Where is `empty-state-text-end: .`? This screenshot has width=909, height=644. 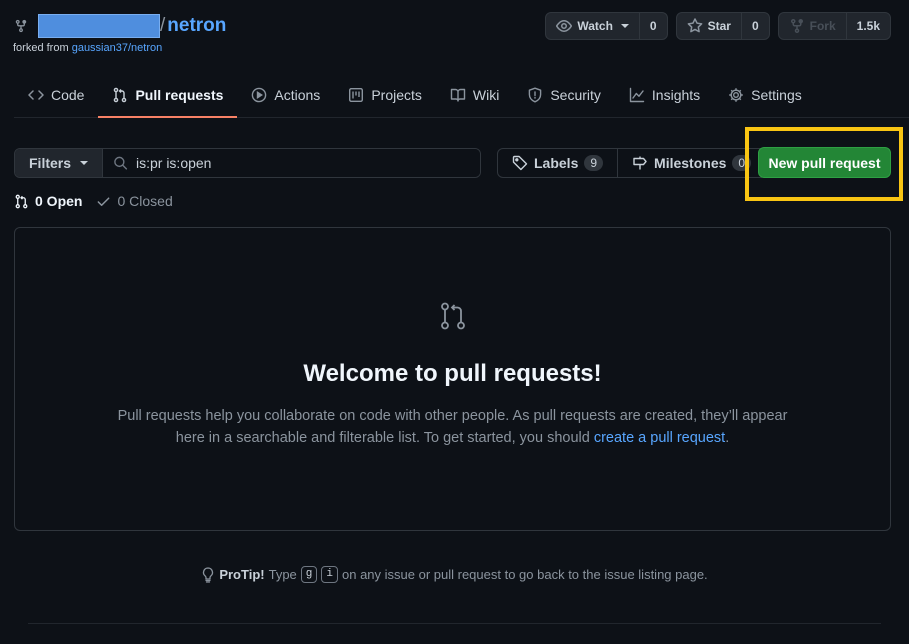 empty-state-text-end: . is located at coordinates (727, 438).